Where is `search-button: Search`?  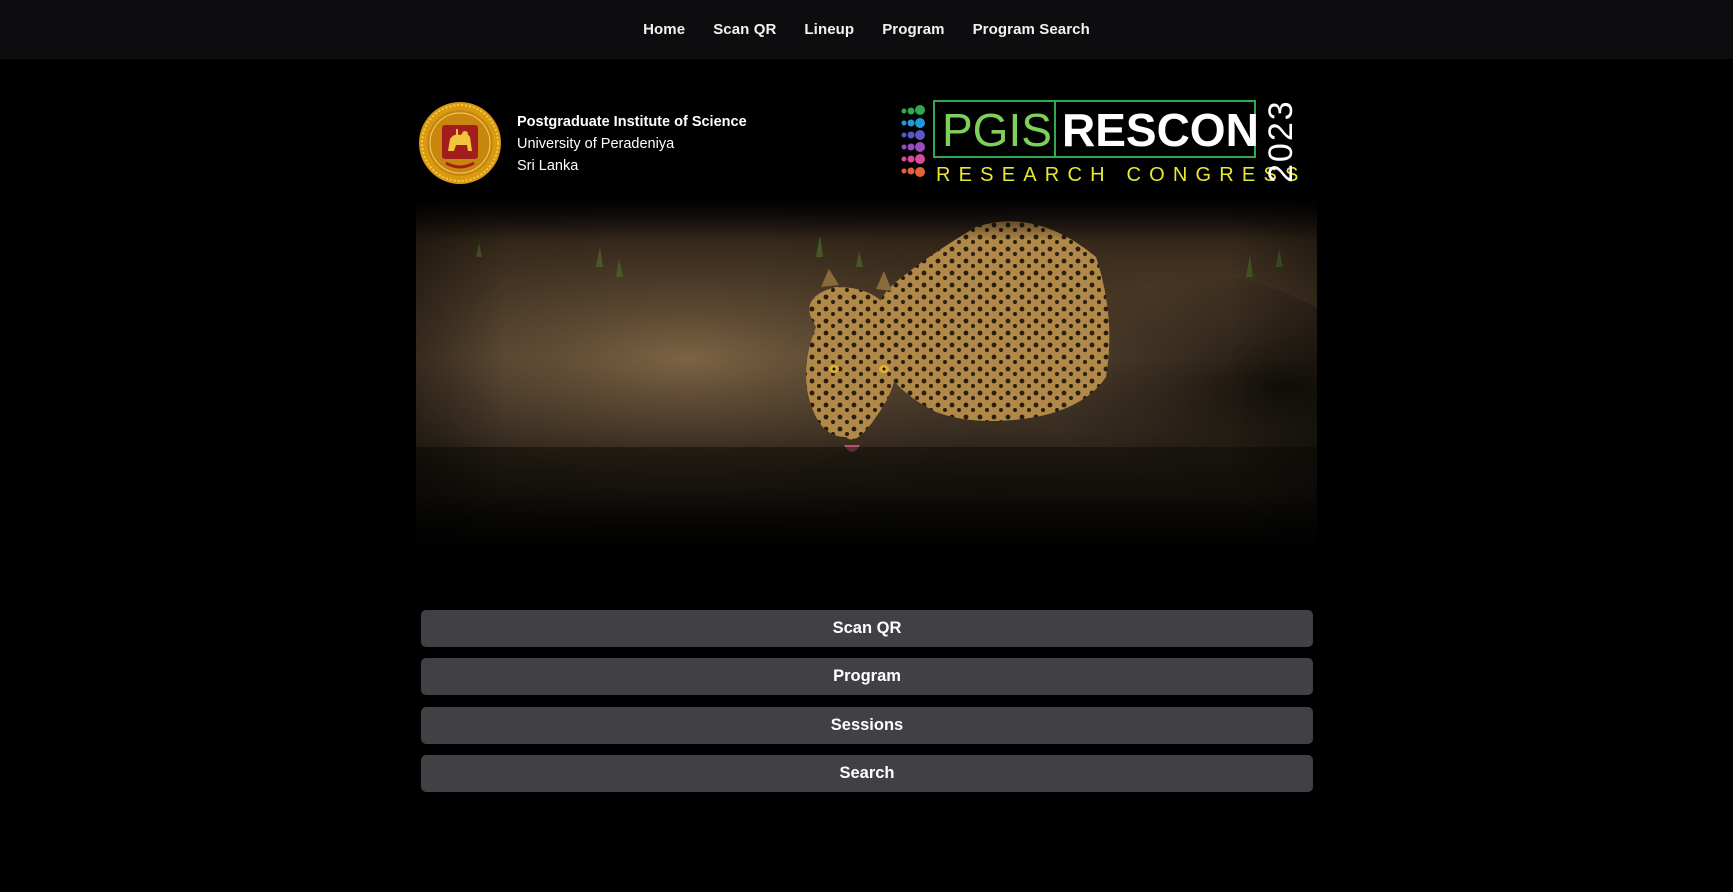 search-button: Search is located at coordinates (867, 773).